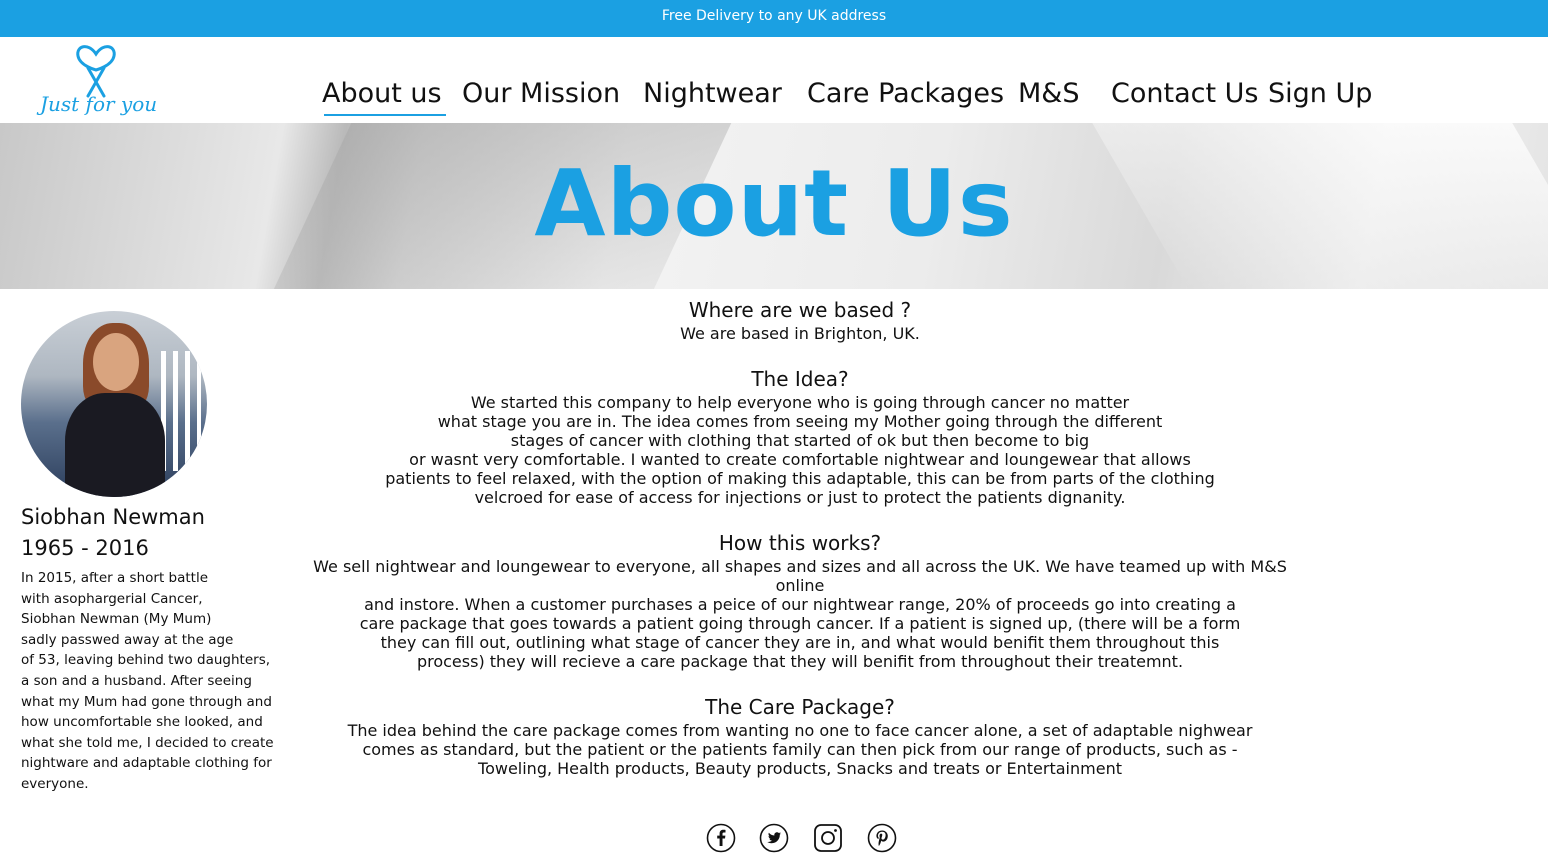 The width and height of the screenshot is (1548, 862). Describe the element at coordinates (712, 94) in the screenshot. I see `nav-item-nightwear: Nightwear` at that location.